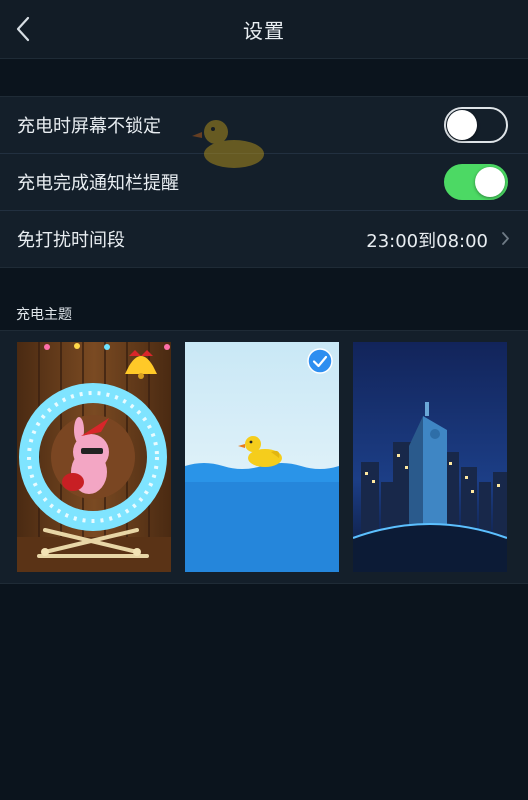 The width and height of the screenshot is (528, 800). I want to click on bunny-wheel-thumbnail, so click(94, 457).